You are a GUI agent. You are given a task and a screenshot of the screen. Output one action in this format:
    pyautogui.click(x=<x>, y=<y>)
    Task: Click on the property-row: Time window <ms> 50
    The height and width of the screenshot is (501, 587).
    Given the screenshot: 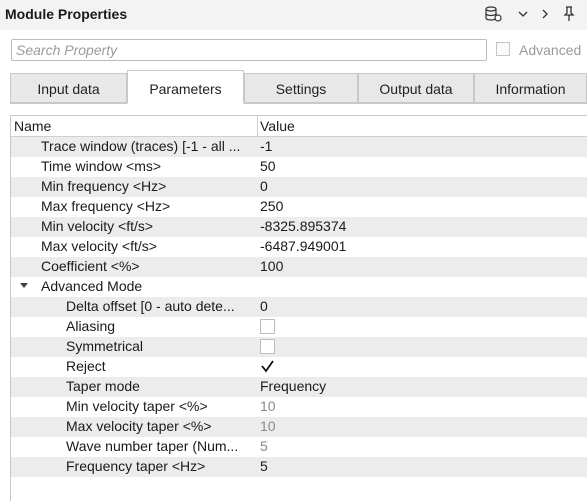 What is the action you would take?
    pyautogui.click(x=299, y=167)
    